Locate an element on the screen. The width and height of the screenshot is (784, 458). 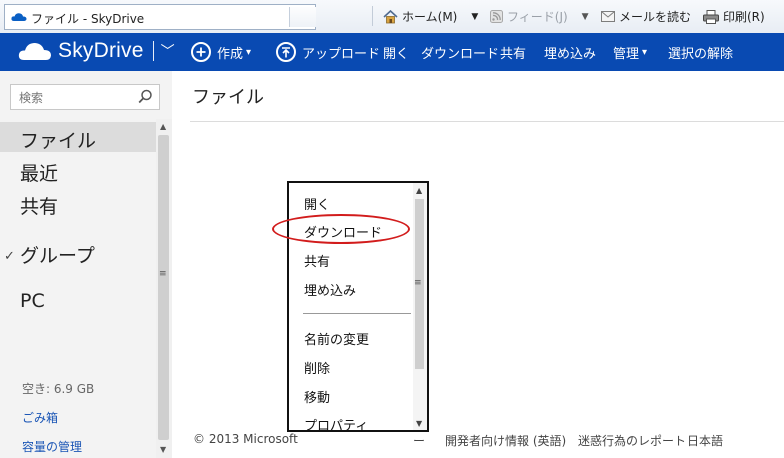
open-label: 開く is located at coordinates (396, 54).